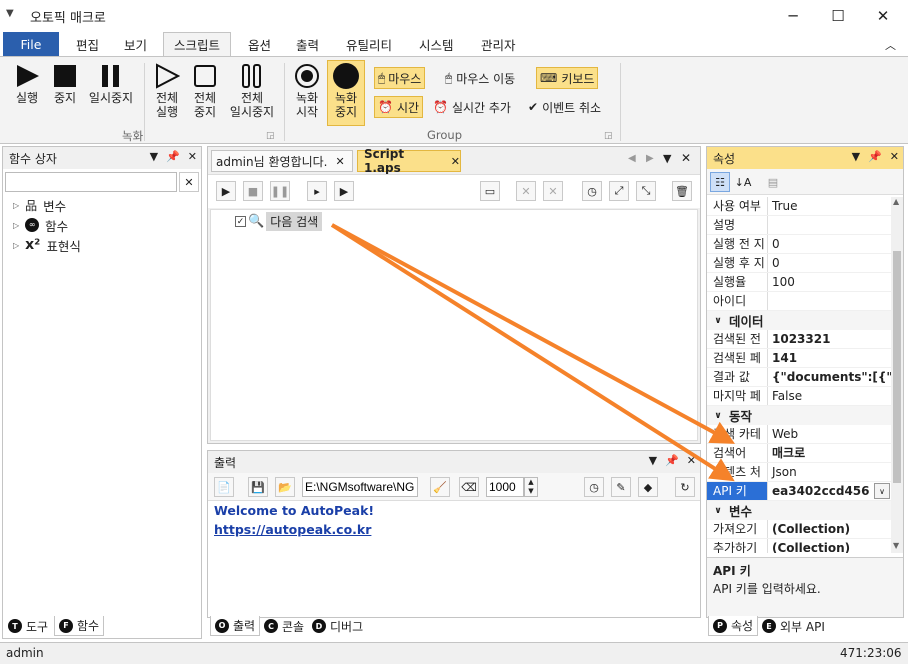 The width and height of the screenshot is (908, 664). What do you see at coordinates (799, 510) in the screenshot?
I see `prop-category-variable: ∨ 변수` at bounding box center [799, 510].